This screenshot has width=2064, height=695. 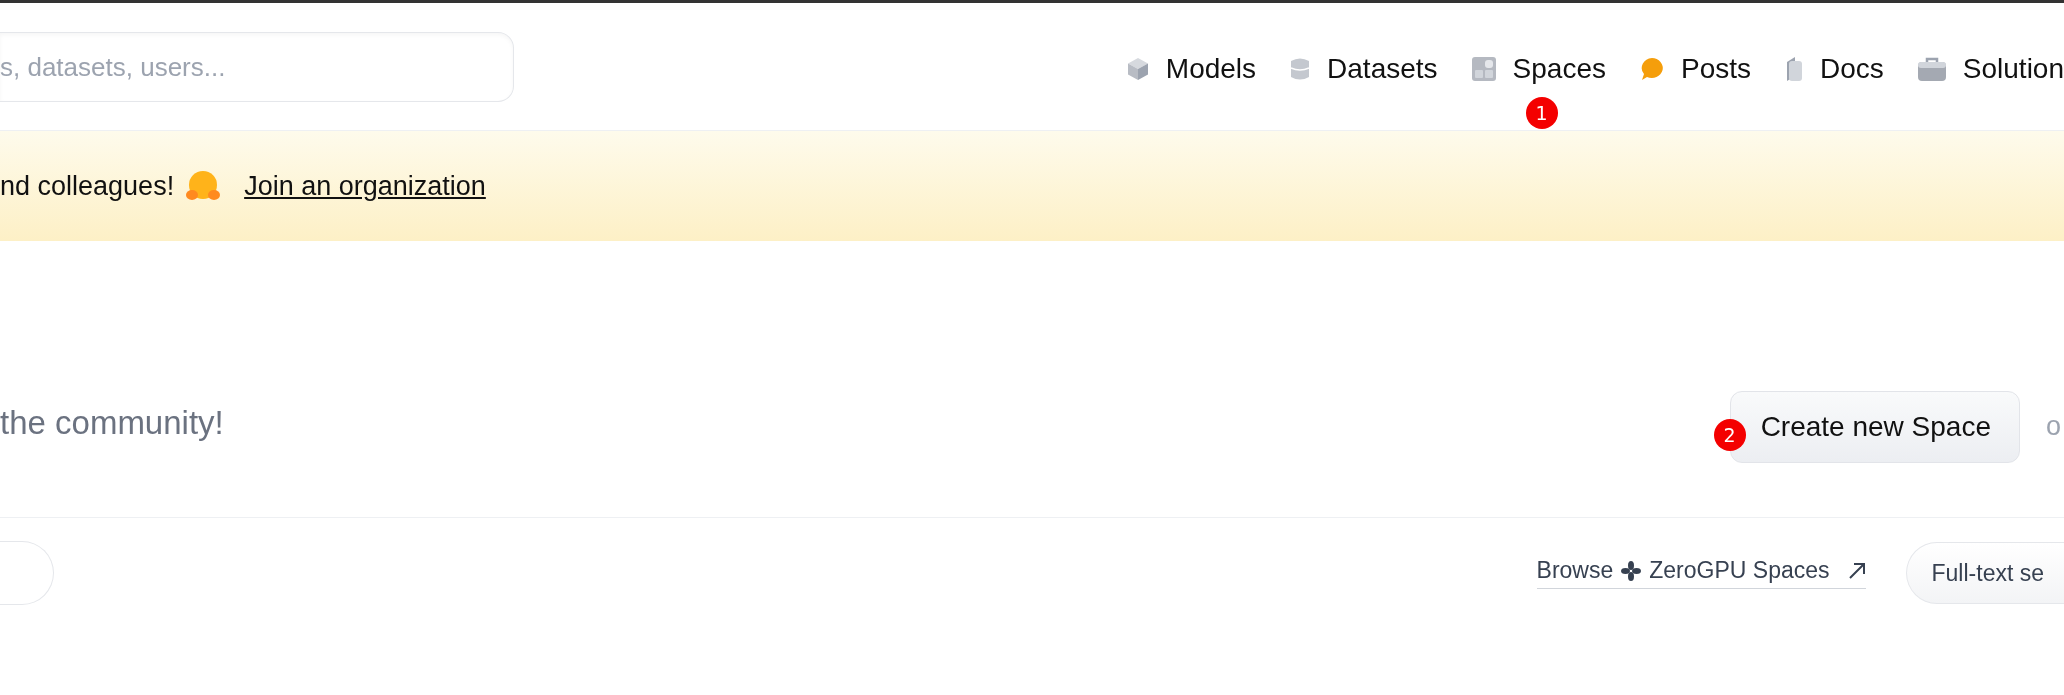 What do you see at coordinates (1364, 69) in the screenshot?
I see `nav-link: Datasets` at bounding box center [1364, 69].